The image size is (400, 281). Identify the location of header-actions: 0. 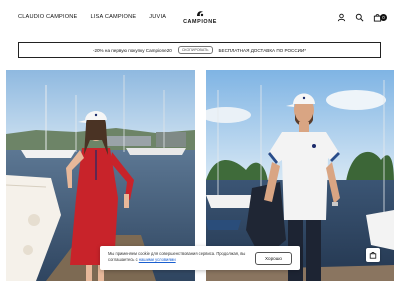
(362, 17).